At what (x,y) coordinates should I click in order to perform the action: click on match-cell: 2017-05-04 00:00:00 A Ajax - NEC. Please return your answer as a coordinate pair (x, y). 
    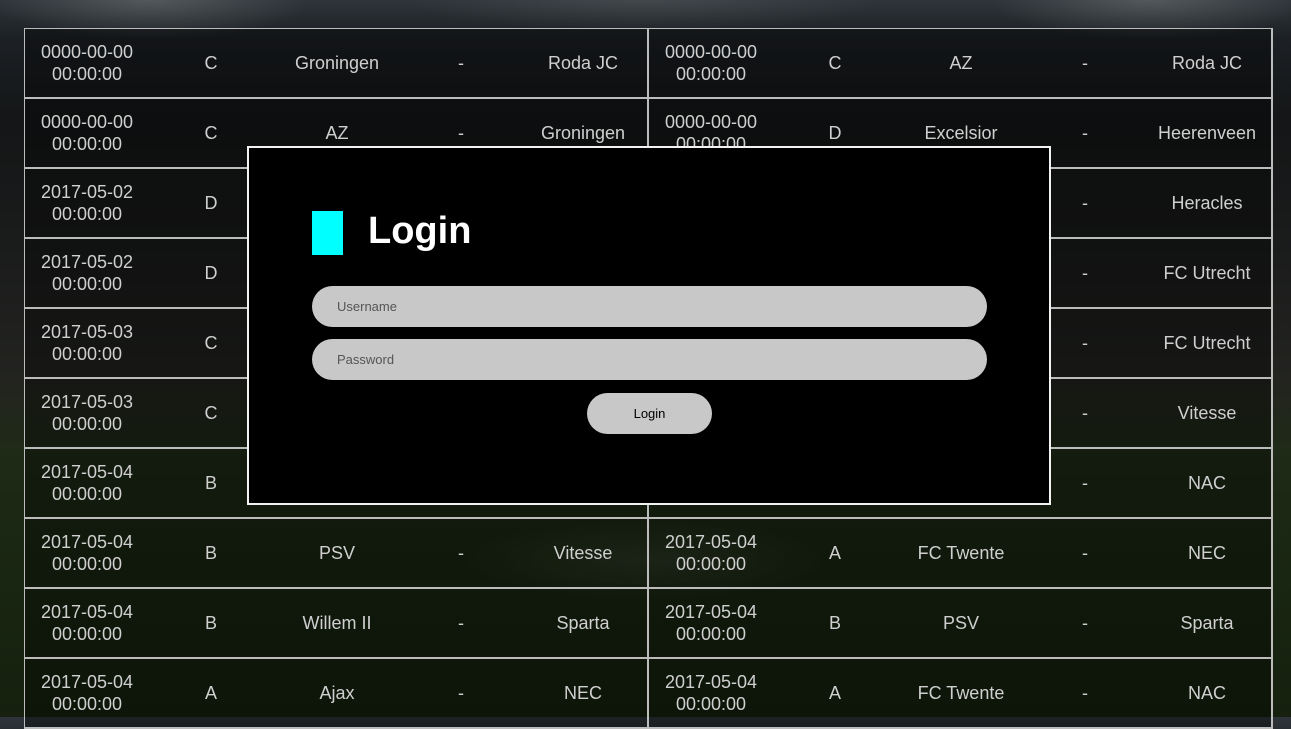
    Looking at the image, I should click on (337, 694).